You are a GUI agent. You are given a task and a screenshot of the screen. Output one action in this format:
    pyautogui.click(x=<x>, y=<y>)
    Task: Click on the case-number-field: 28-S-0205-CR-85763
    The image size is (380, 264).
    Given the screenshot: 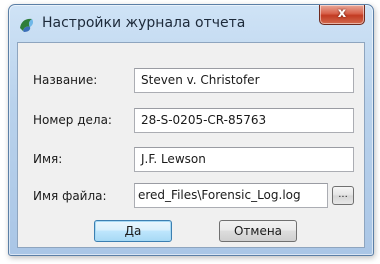 What is the action you would take?
    pyautogui.click(x=244, y=120)
    